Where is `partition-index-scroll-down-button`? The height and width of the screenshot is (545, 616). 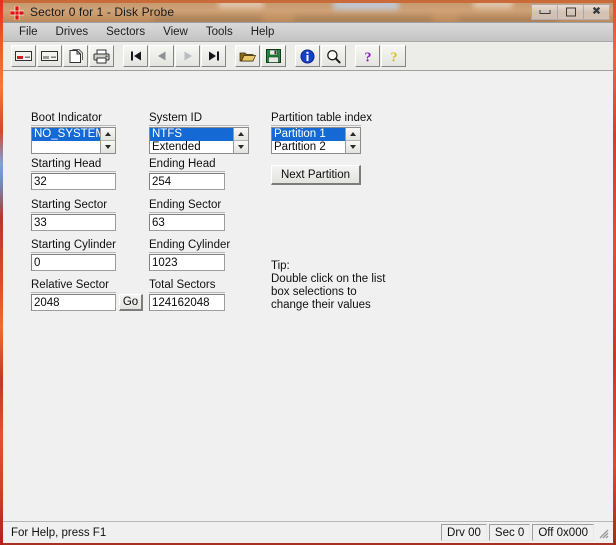
partition-index-scroll-down-button is located at coordinates (353, 147).